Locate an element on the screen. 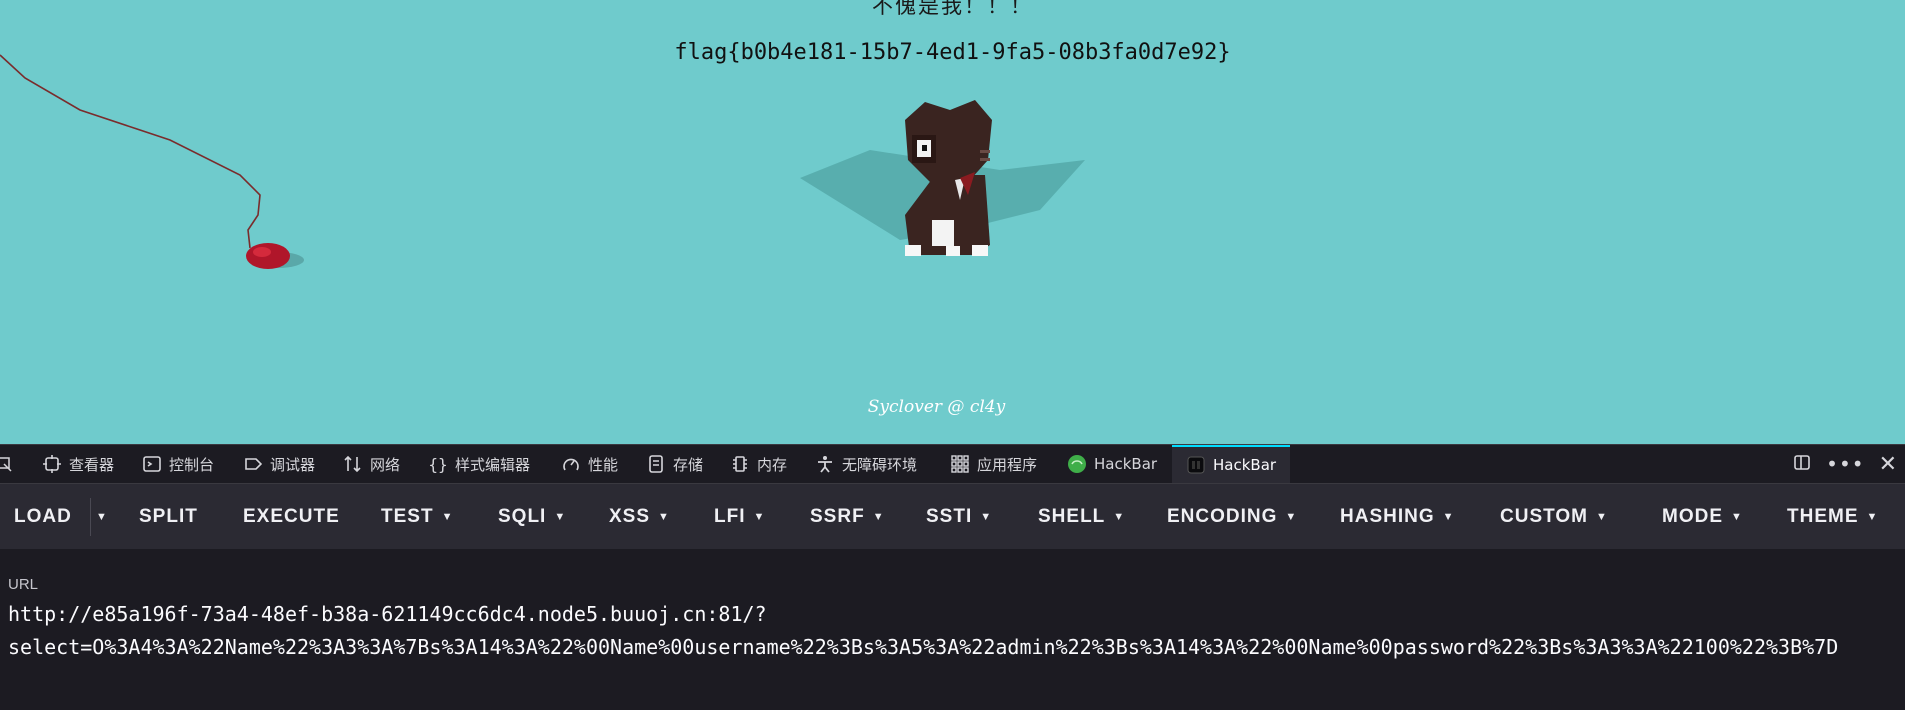  tab-network: 网络 is located at coordinates (371, 464).